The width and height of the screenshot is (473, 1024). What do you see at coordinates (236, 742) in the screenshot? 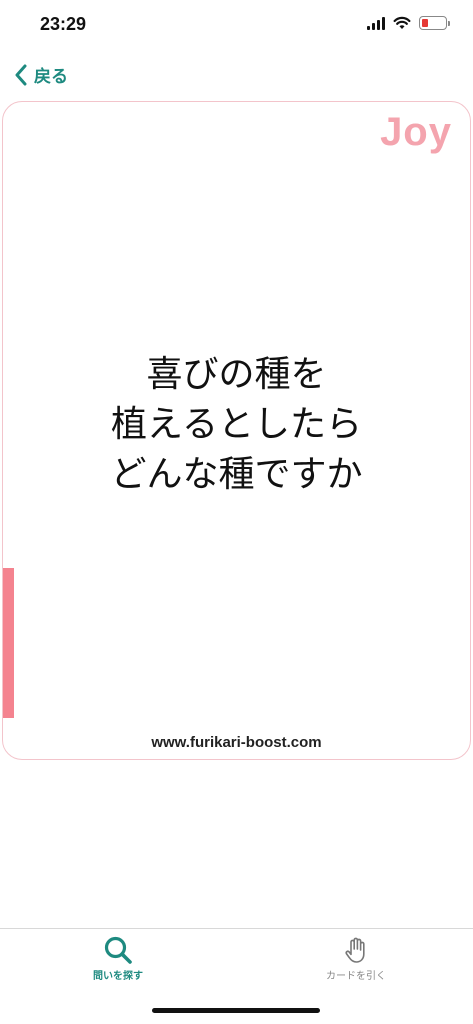
I see `card-url: www.furikari-boost.com` at bounding box center [236, 742].